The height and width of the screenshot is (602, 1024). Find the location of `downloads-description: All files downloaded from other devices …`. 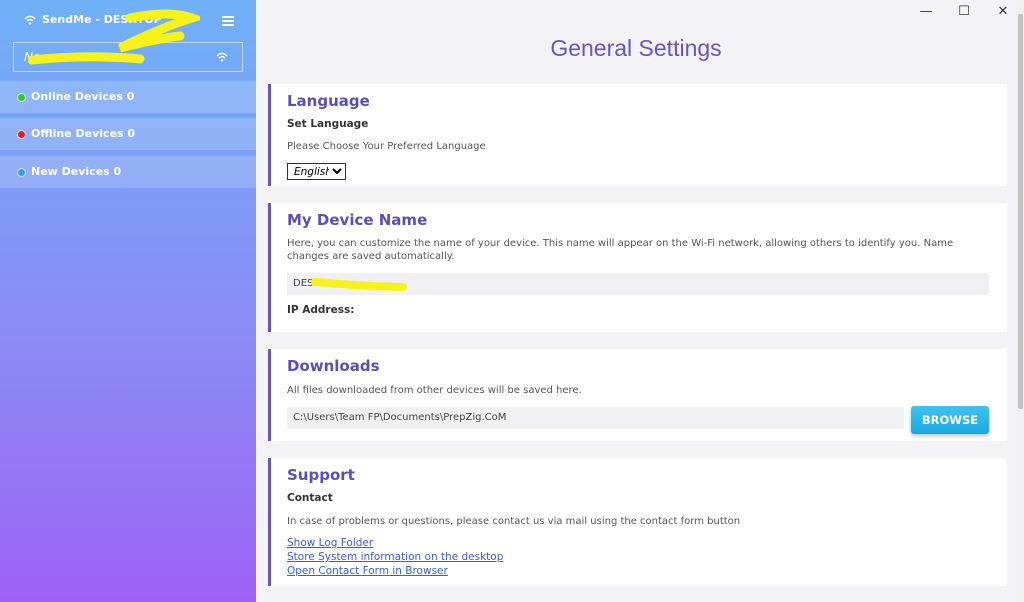

downloads-description: All files downloaded from other devices … is located at coordinates (434, 390).